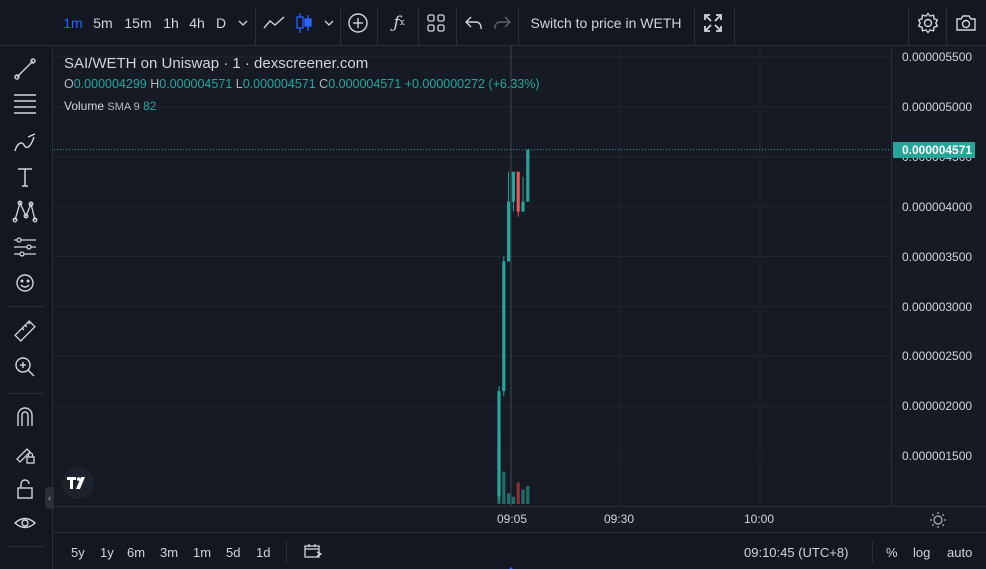 This screenshot has width=986, height=569. What do you see at coordinates (107, 552) in the screenshot?
I see `range-1y: 1y` at bounding box center [107, 552].